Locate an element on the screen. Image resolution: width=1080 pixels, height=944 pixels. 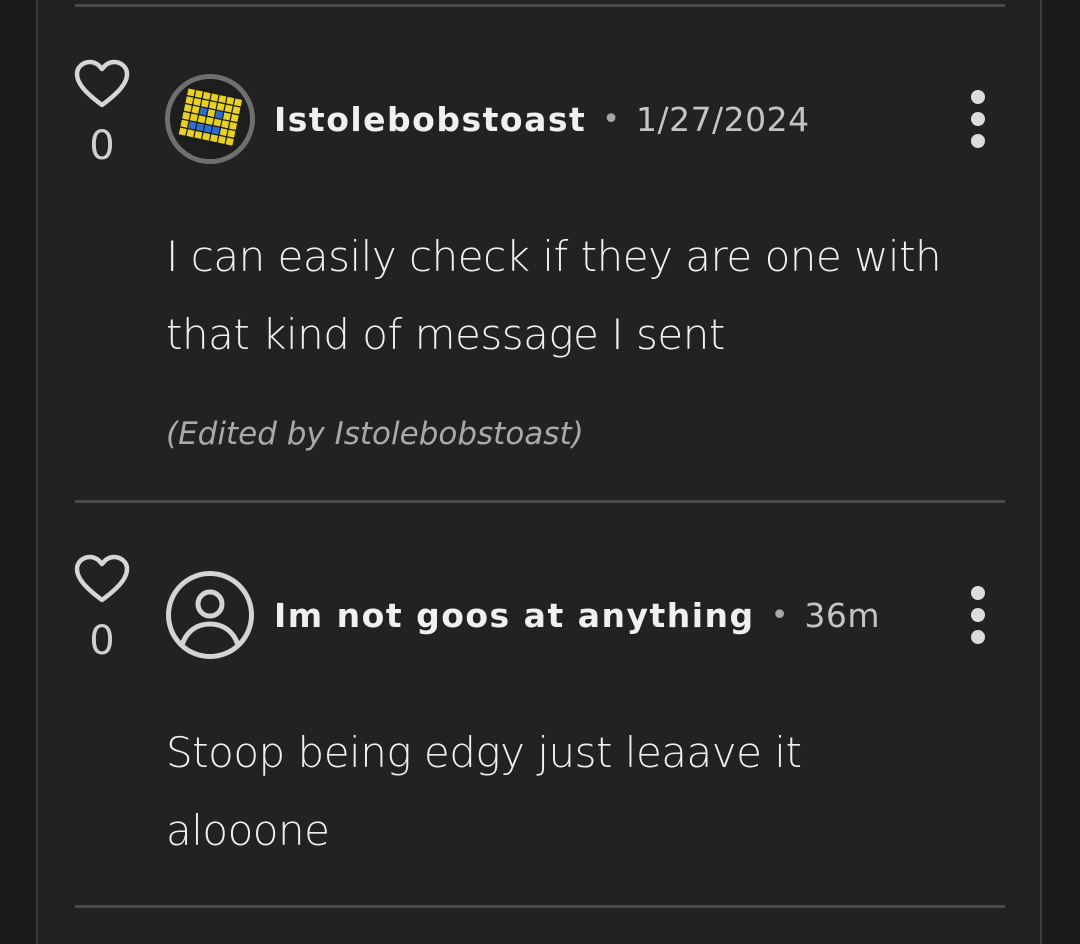
comment-meta: Istolebobstoast • 1/27/2024 is located at coordinates (542, 119).